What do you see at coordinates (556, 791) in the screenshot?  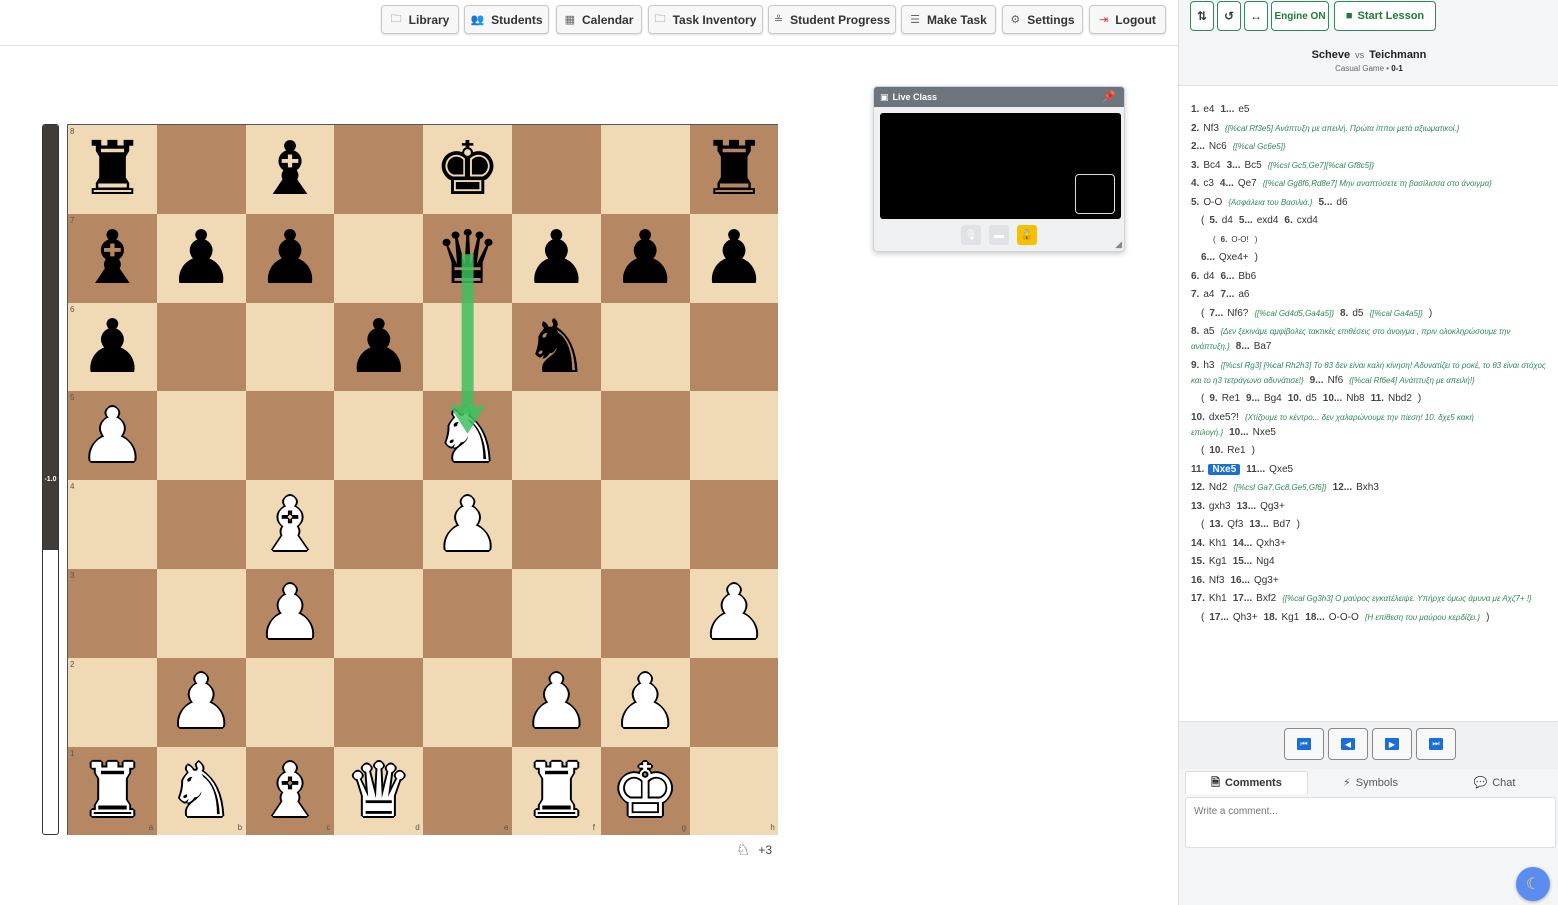 I see `white-rook-f1: ♜` at bounding box center [556, 791].